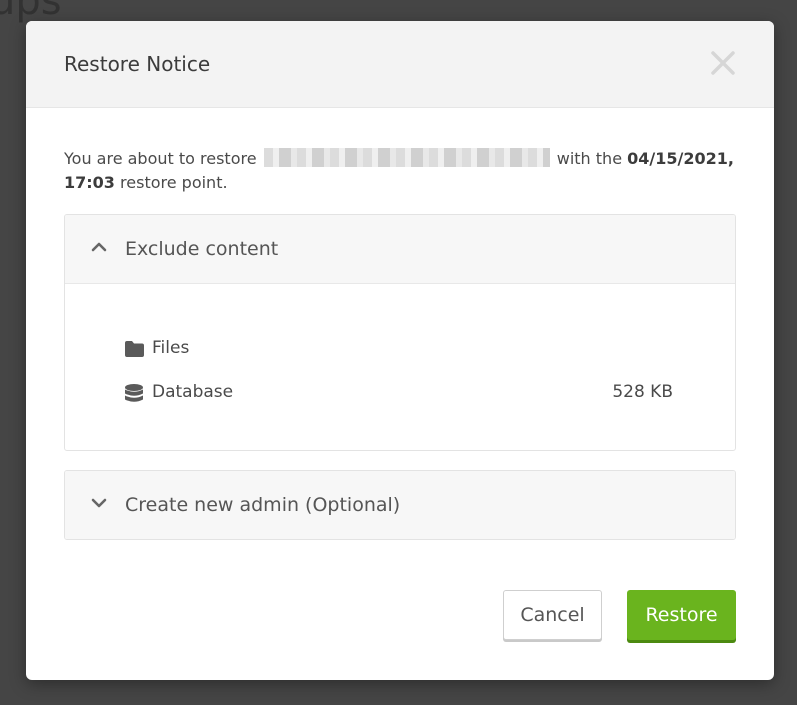  I want to click on exclude-content-title: Exclude content, so click(202, 249).